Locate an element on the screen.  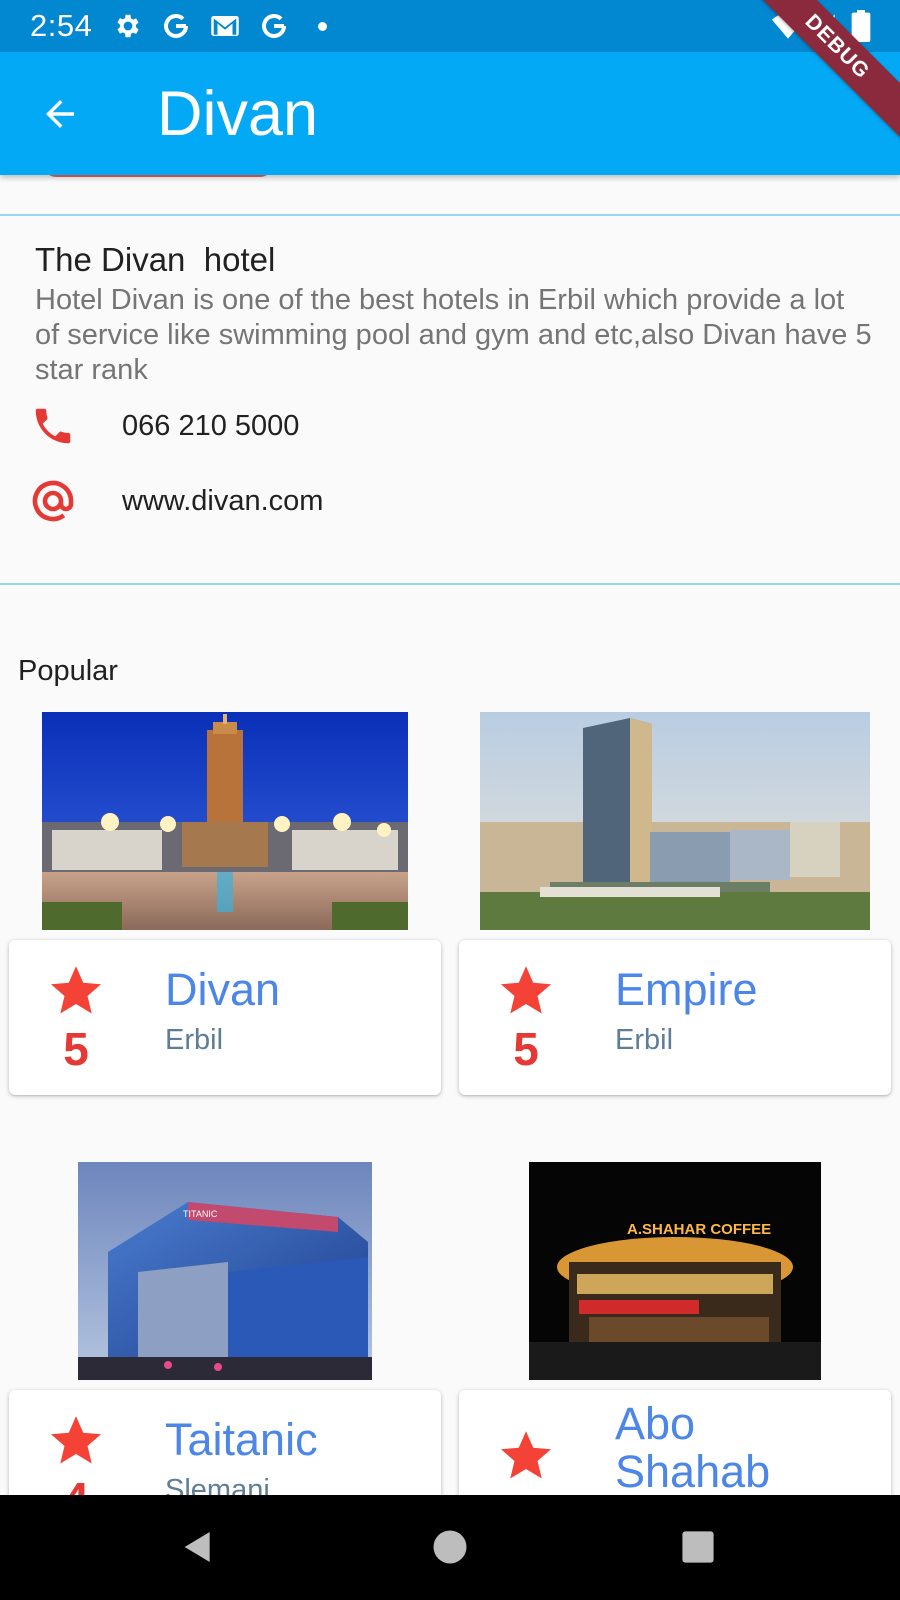
rating-value: 4 is located at coordinates (76, 1483).